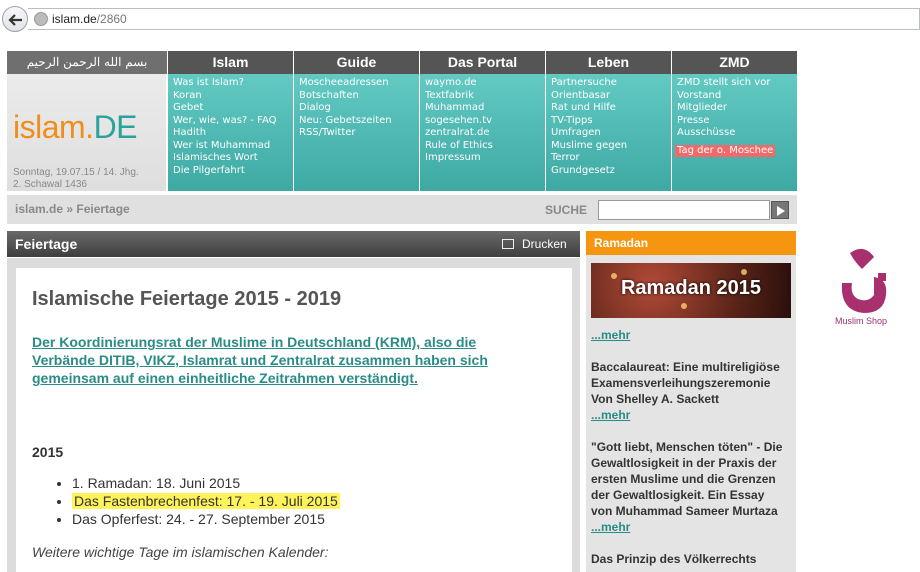 The image size is (920, 572). What do you see at coordinates (684, 210) in the screenshot?
I see `search-input` at bounding box center [684, 210].